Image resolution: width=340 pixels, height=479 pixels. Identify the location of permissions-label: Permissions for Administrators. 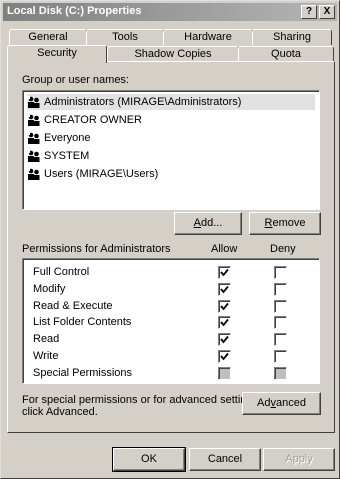
(96, 249).